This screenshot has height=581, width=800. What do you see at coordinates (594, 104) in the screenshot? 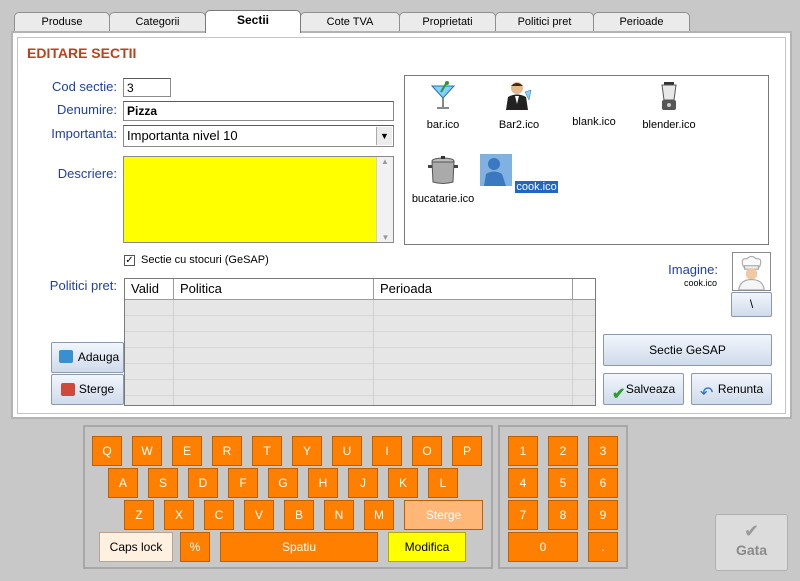
I see `icon-item-blank: blank.ico` at bounding box center [594, 104].